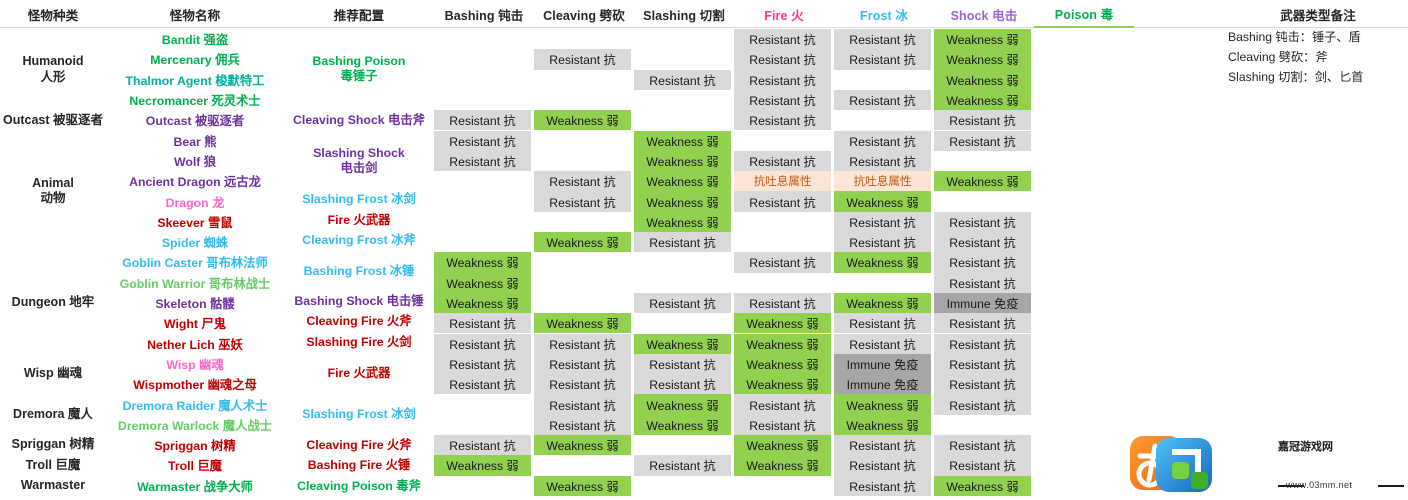  What do you see at coordinates (359, 271) in the screenshot?
I see `recommended-config-cell: Bashing Frost 冰锤` at bounding box center [359, 271].